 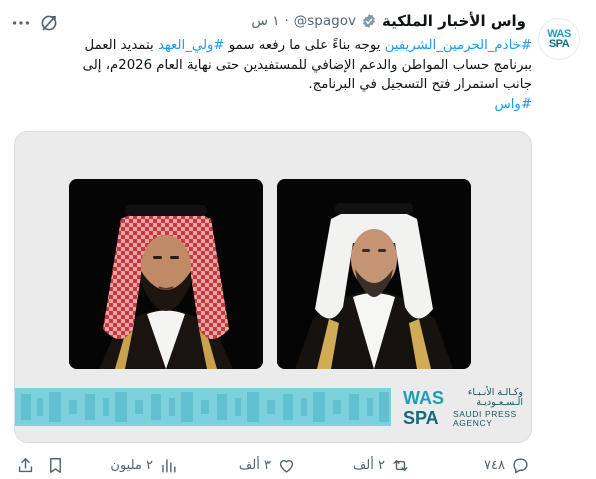 What do you see at coordinates (49, 23) in the screenshot?
I see `grok-icon` at bounding box center [49, 23].